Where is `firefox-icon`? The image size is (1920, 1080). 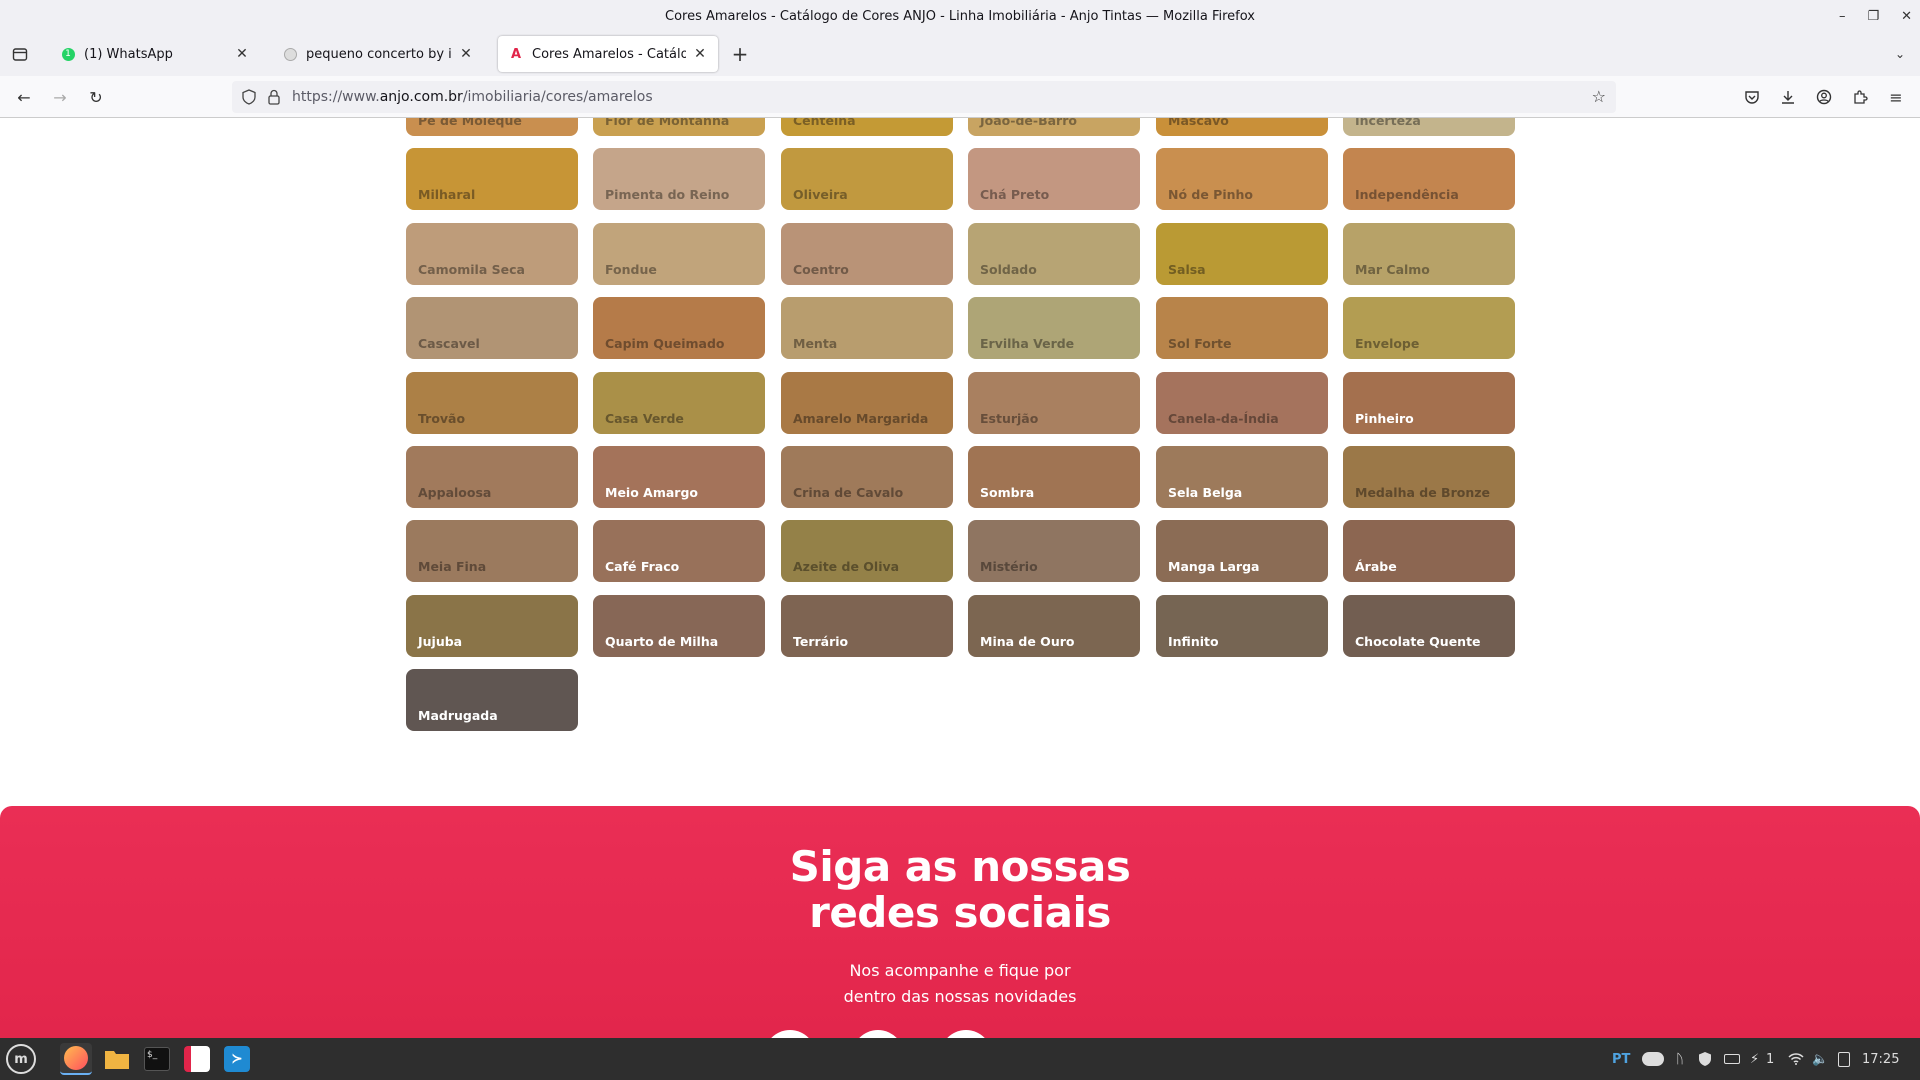 firefox-icon is located at coordinates (76, 1059).